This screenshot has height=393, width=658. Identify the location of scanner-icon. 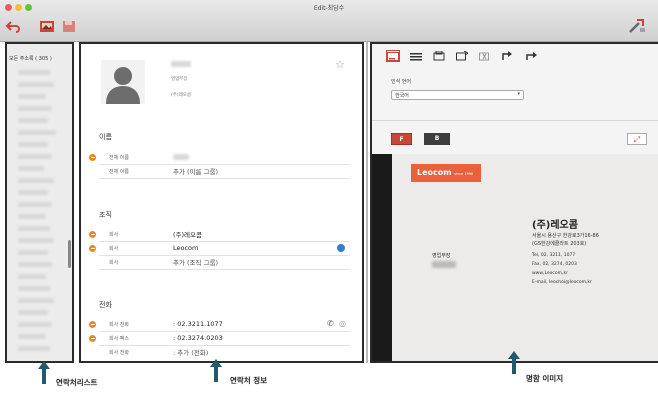
(439, 56).